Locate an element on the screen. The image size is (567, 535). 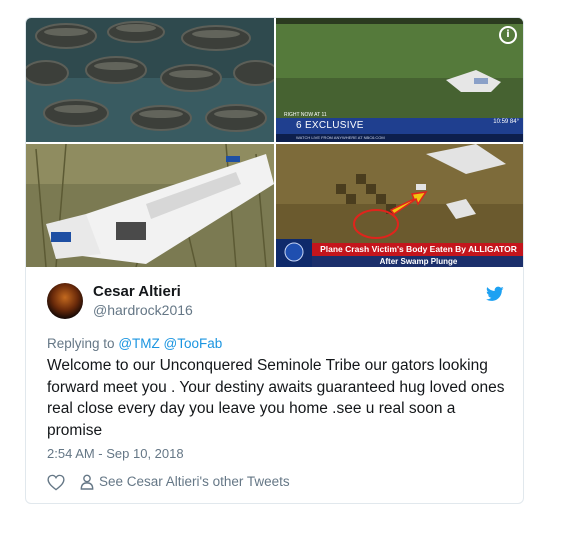
news-banner-subline: After Swamp Plunge is located at coordinates (417, 261).